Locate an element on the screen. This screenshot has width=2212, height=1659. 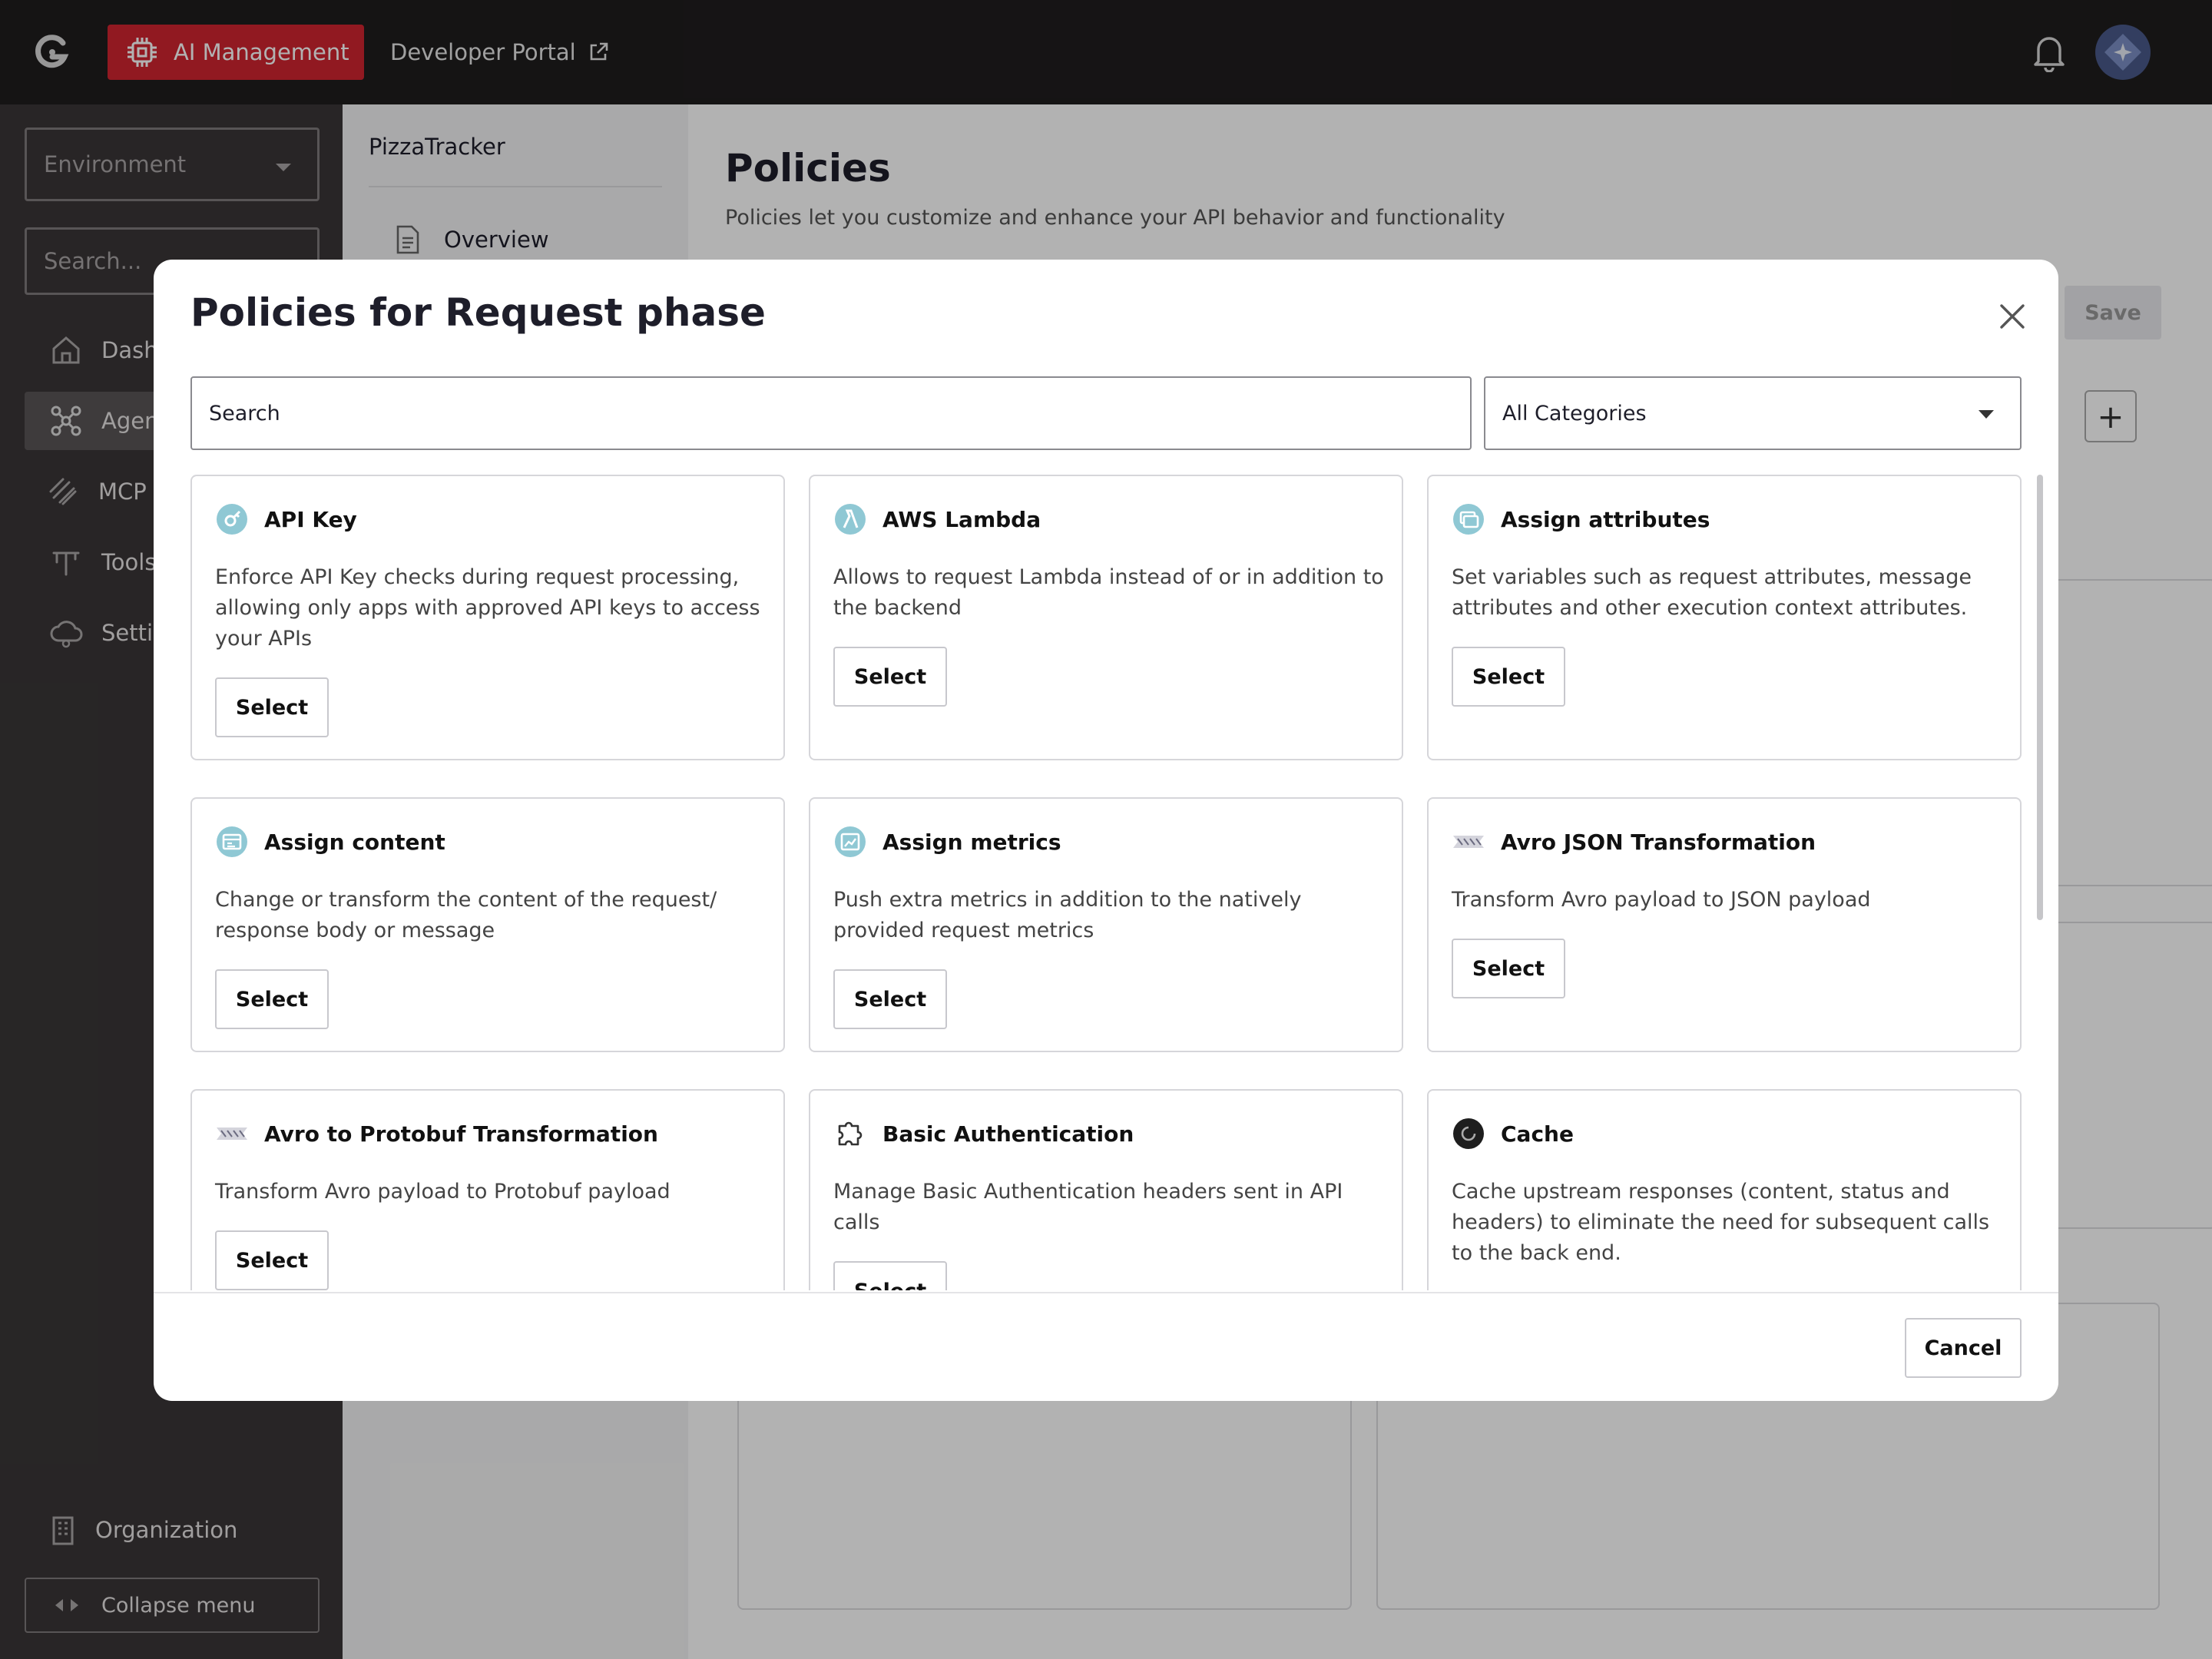
policy-title: Avro to Protobuf Transformation is located at coordinates (461, 1134).